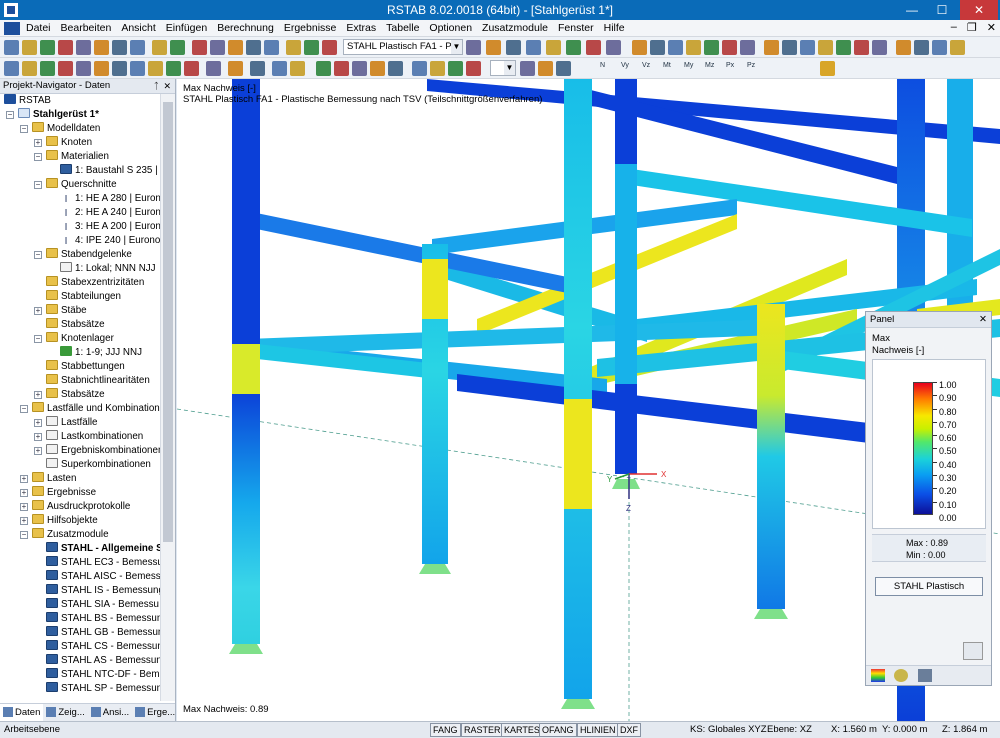 This screenshot has height=738, width=1000. What do you see at coordinates (602, 65) in the screenshot?
I see `result-type-button: N` at bounding box center [602, 65].